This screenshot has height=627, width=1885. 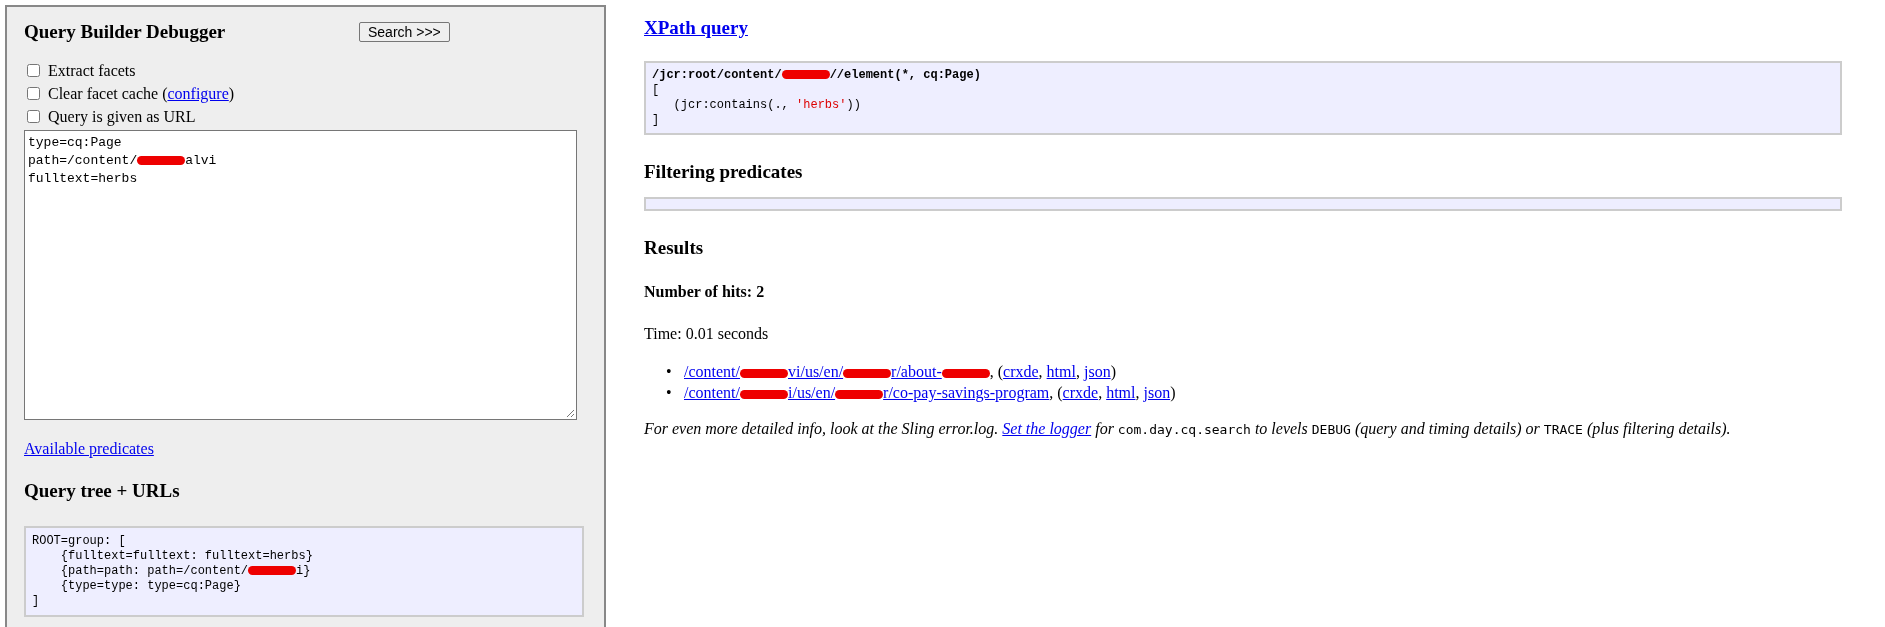 What do you see at coordinates (707, 334) in the screenshot?
I see `time-text: Time: 0.01 seconds` at bounding box center [707, 334].